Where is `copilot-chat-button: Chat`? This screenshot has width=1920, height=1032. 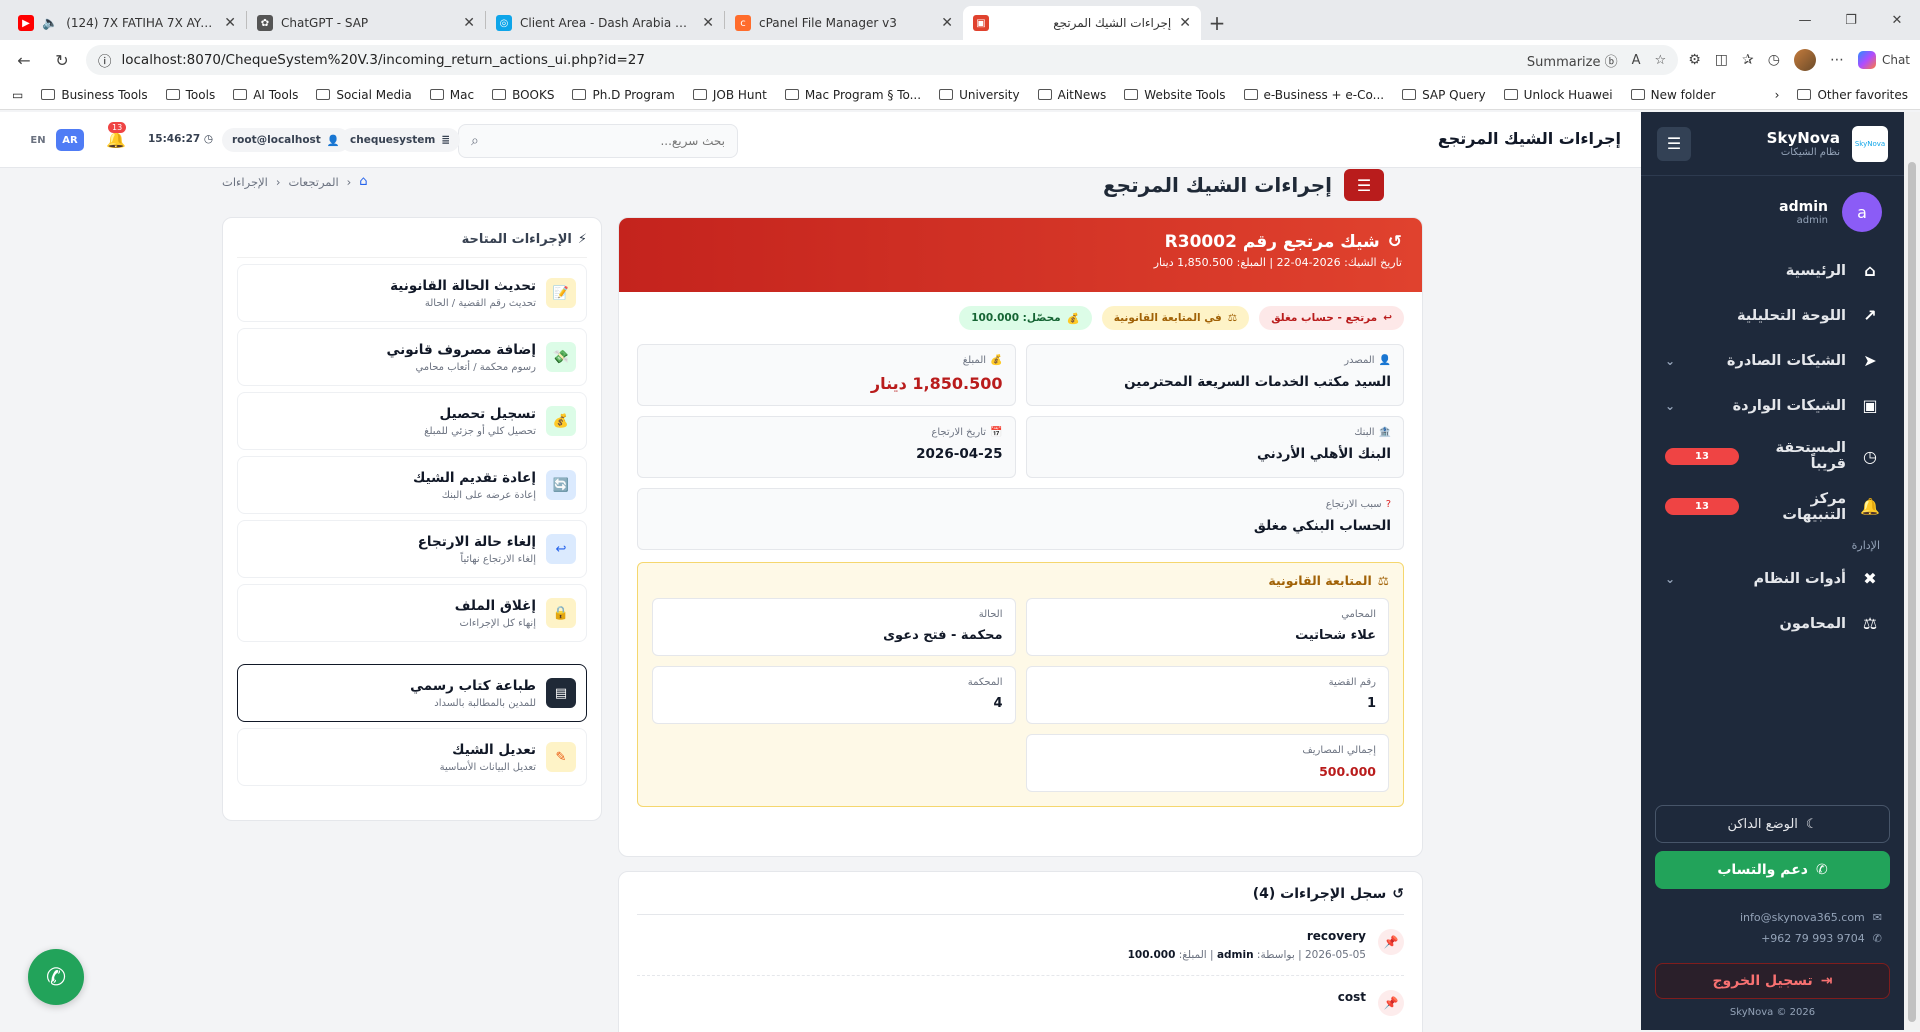 copilot-chat-button: Chat is located at coordinates (1883, 60).